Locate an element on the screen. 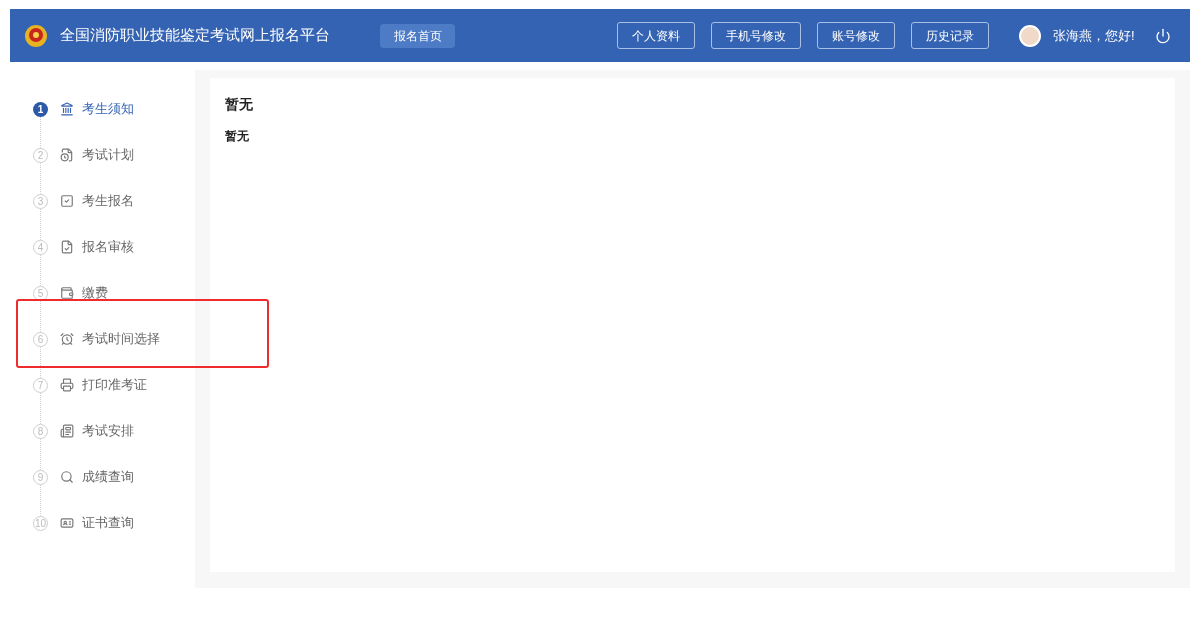  checkbox-icon is located at coordinates (67, 201).